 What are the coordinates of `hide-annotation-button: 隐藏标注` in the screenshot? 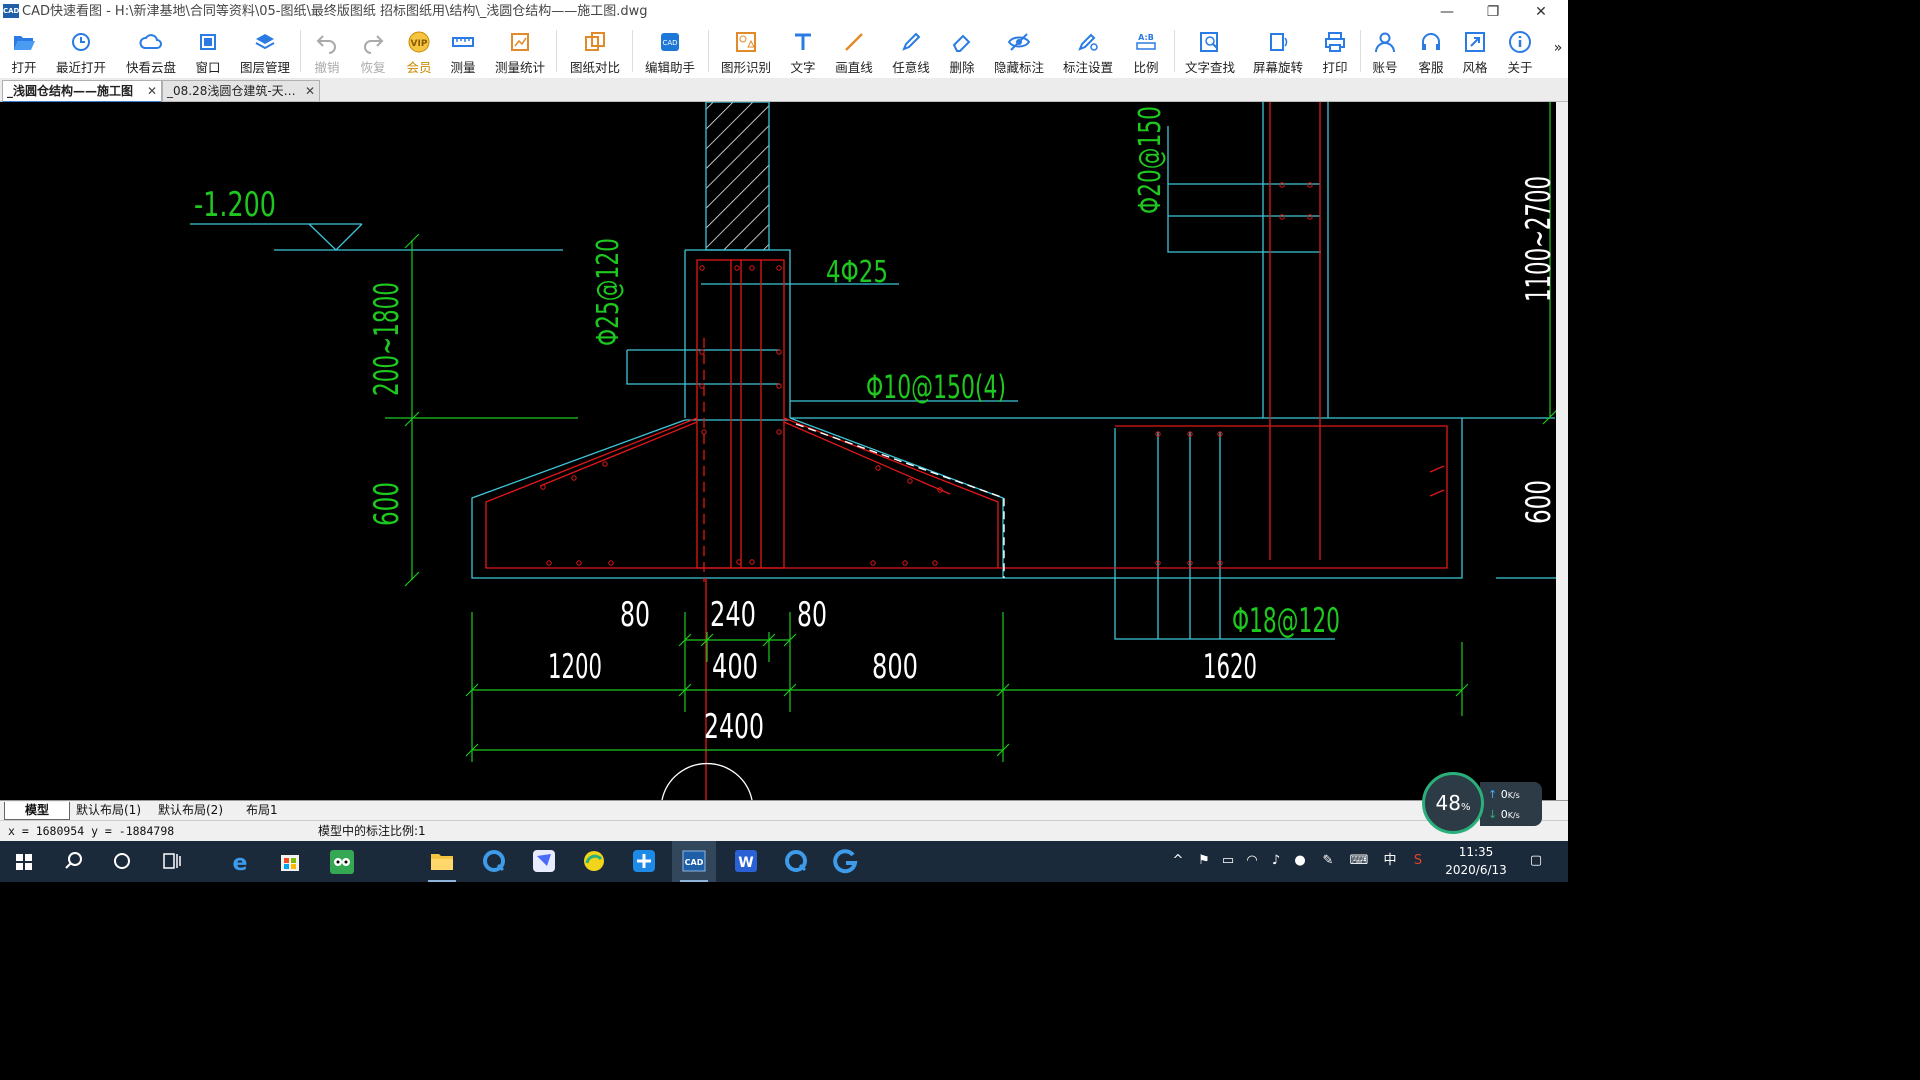 It's located at (1019, 51).